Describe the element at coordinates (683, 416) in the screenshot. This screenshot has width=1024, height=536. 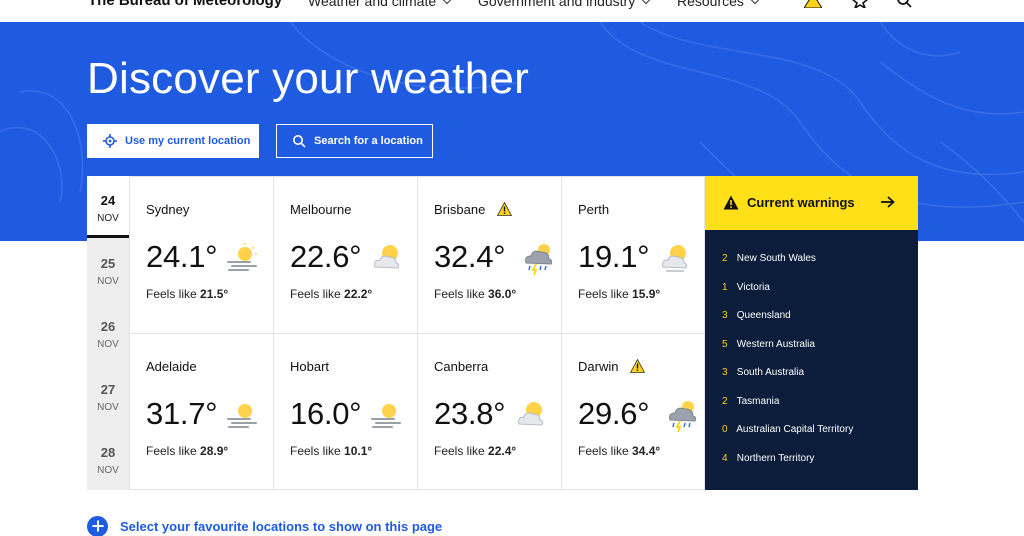
I see `storm-icon` at that location.